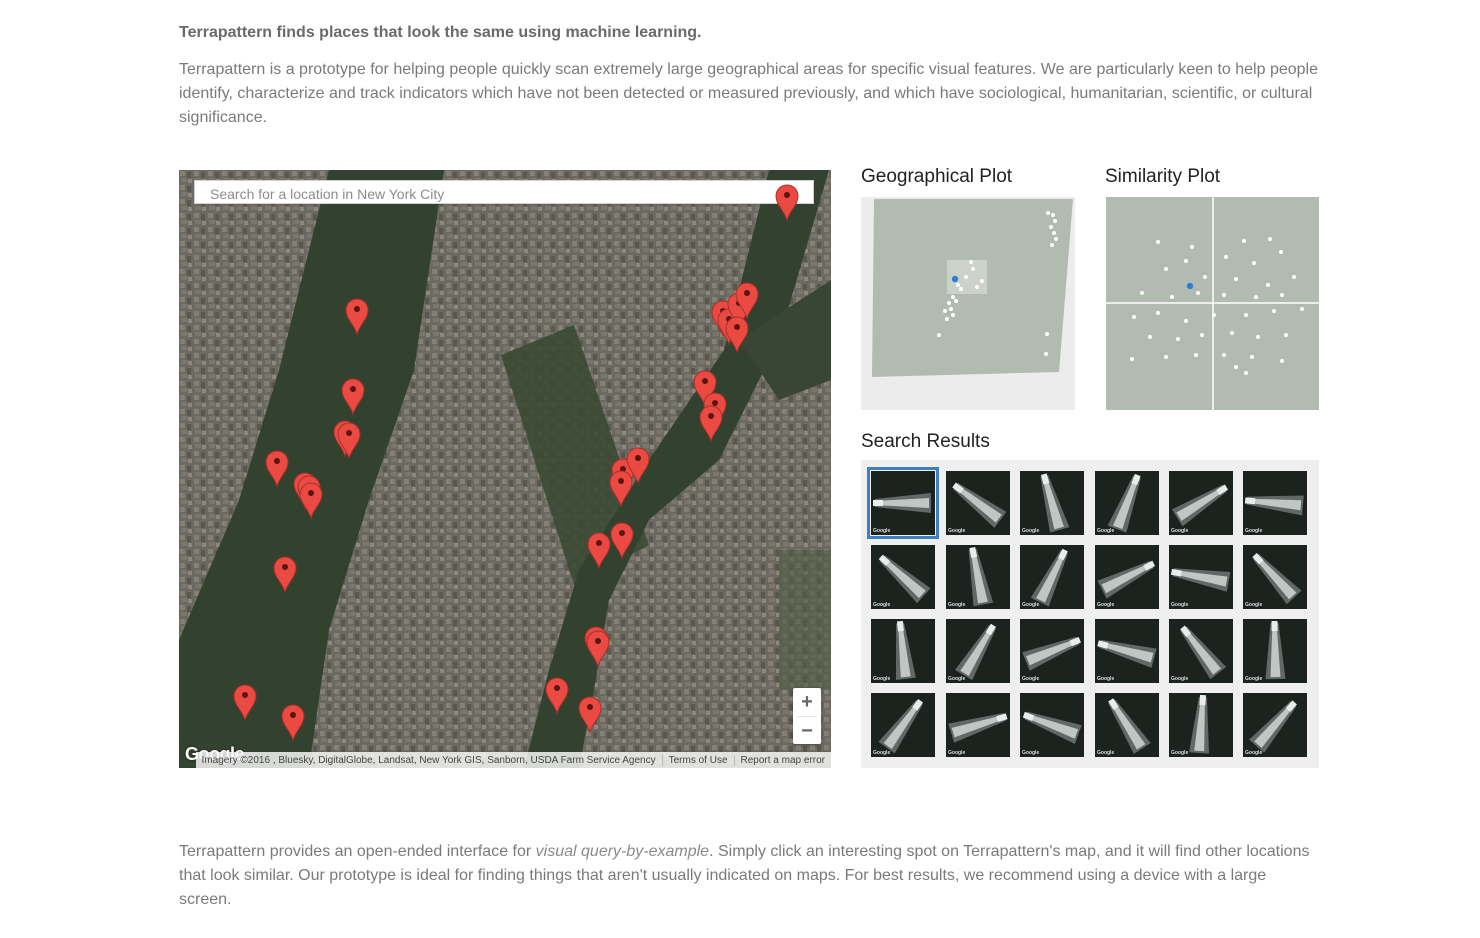  What do you see at coordinates (925, 441) in the screenshot?
I see `search-results-title: Search Results` at bounding box center [925, 441].